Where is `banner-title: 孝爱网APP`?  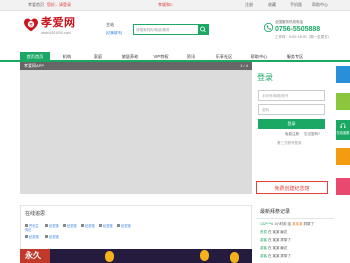 banner-title: 孝爱网APP is located at coordinates (34, 65).